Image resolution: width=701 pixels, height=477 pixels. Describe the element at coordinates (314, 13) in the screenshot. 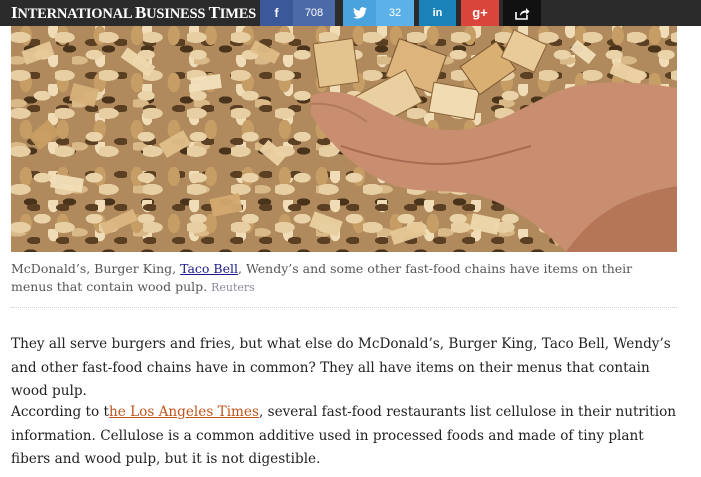

I see `facebook-share-count: 708` at that location.